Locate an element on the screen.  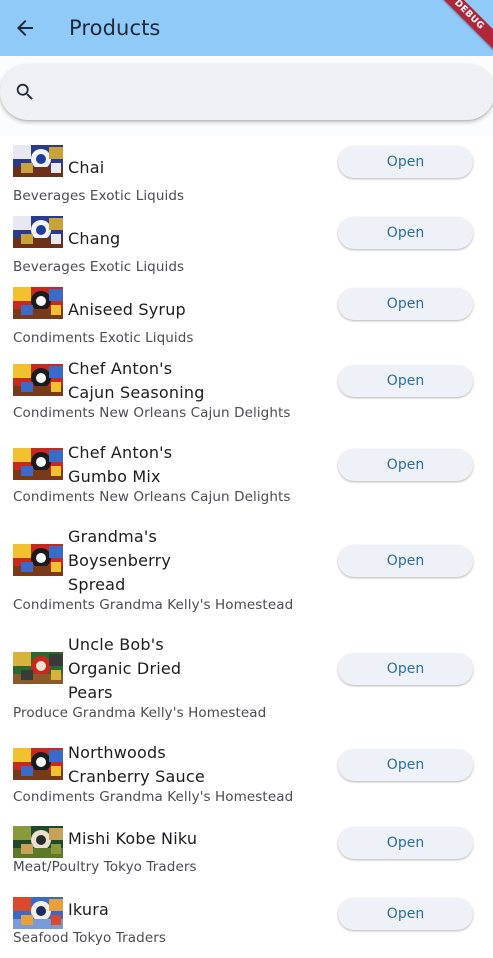
search-input is located at coordinates (271, 92).